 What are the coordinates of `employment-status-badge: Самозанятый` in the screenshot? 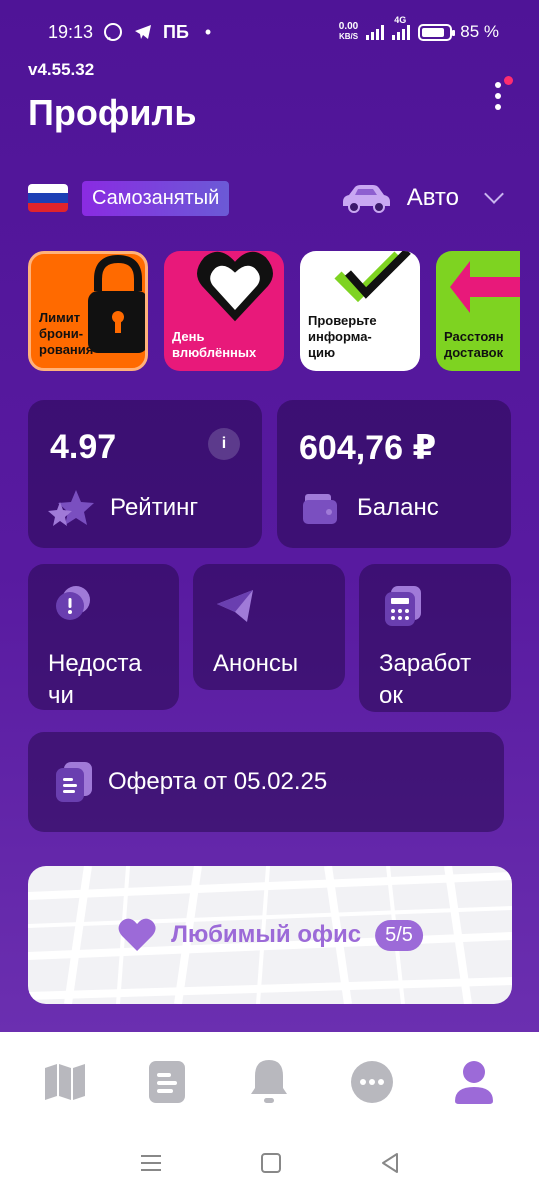 It's located at (156, 198).